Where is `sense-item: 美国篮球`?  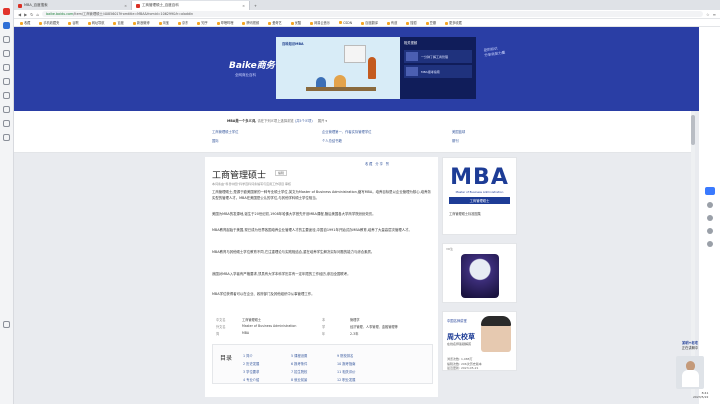 sense-item: 美国篮球 is located at coordinates (492, 131).